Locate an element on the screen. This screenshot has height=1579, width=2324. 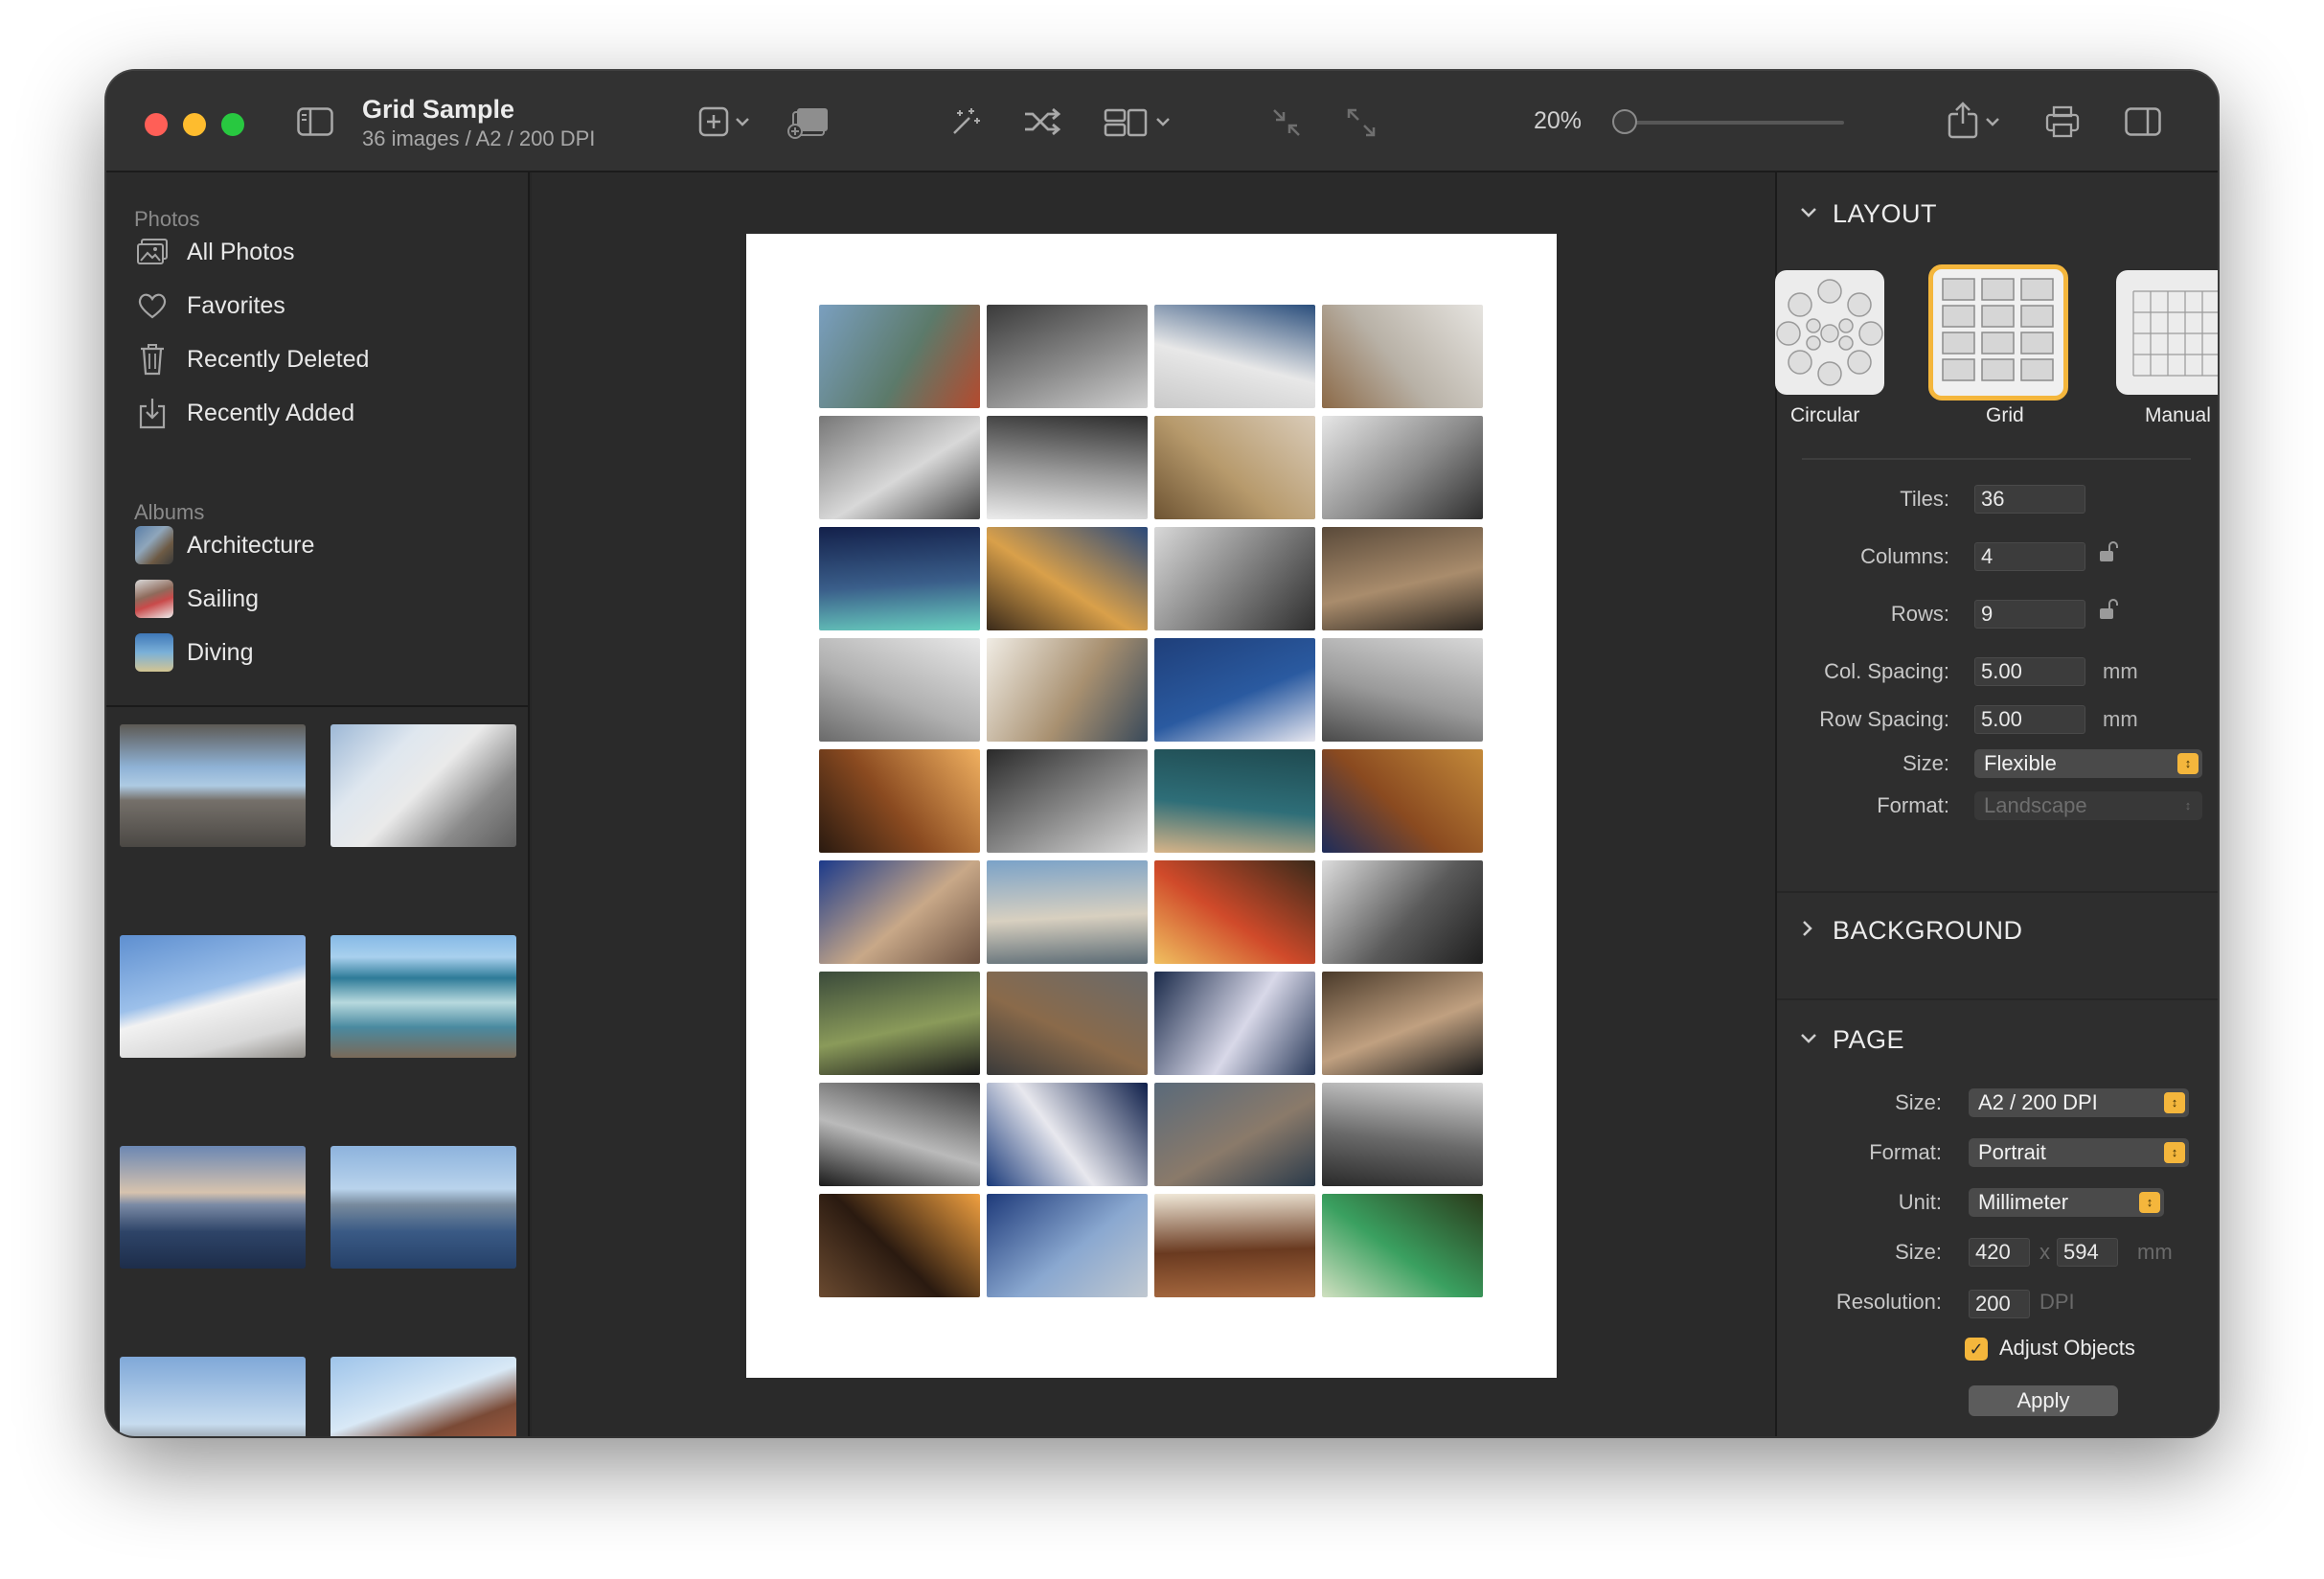
page-format-popup: Portrait ↕ is located at coordinates (2079, 1152).